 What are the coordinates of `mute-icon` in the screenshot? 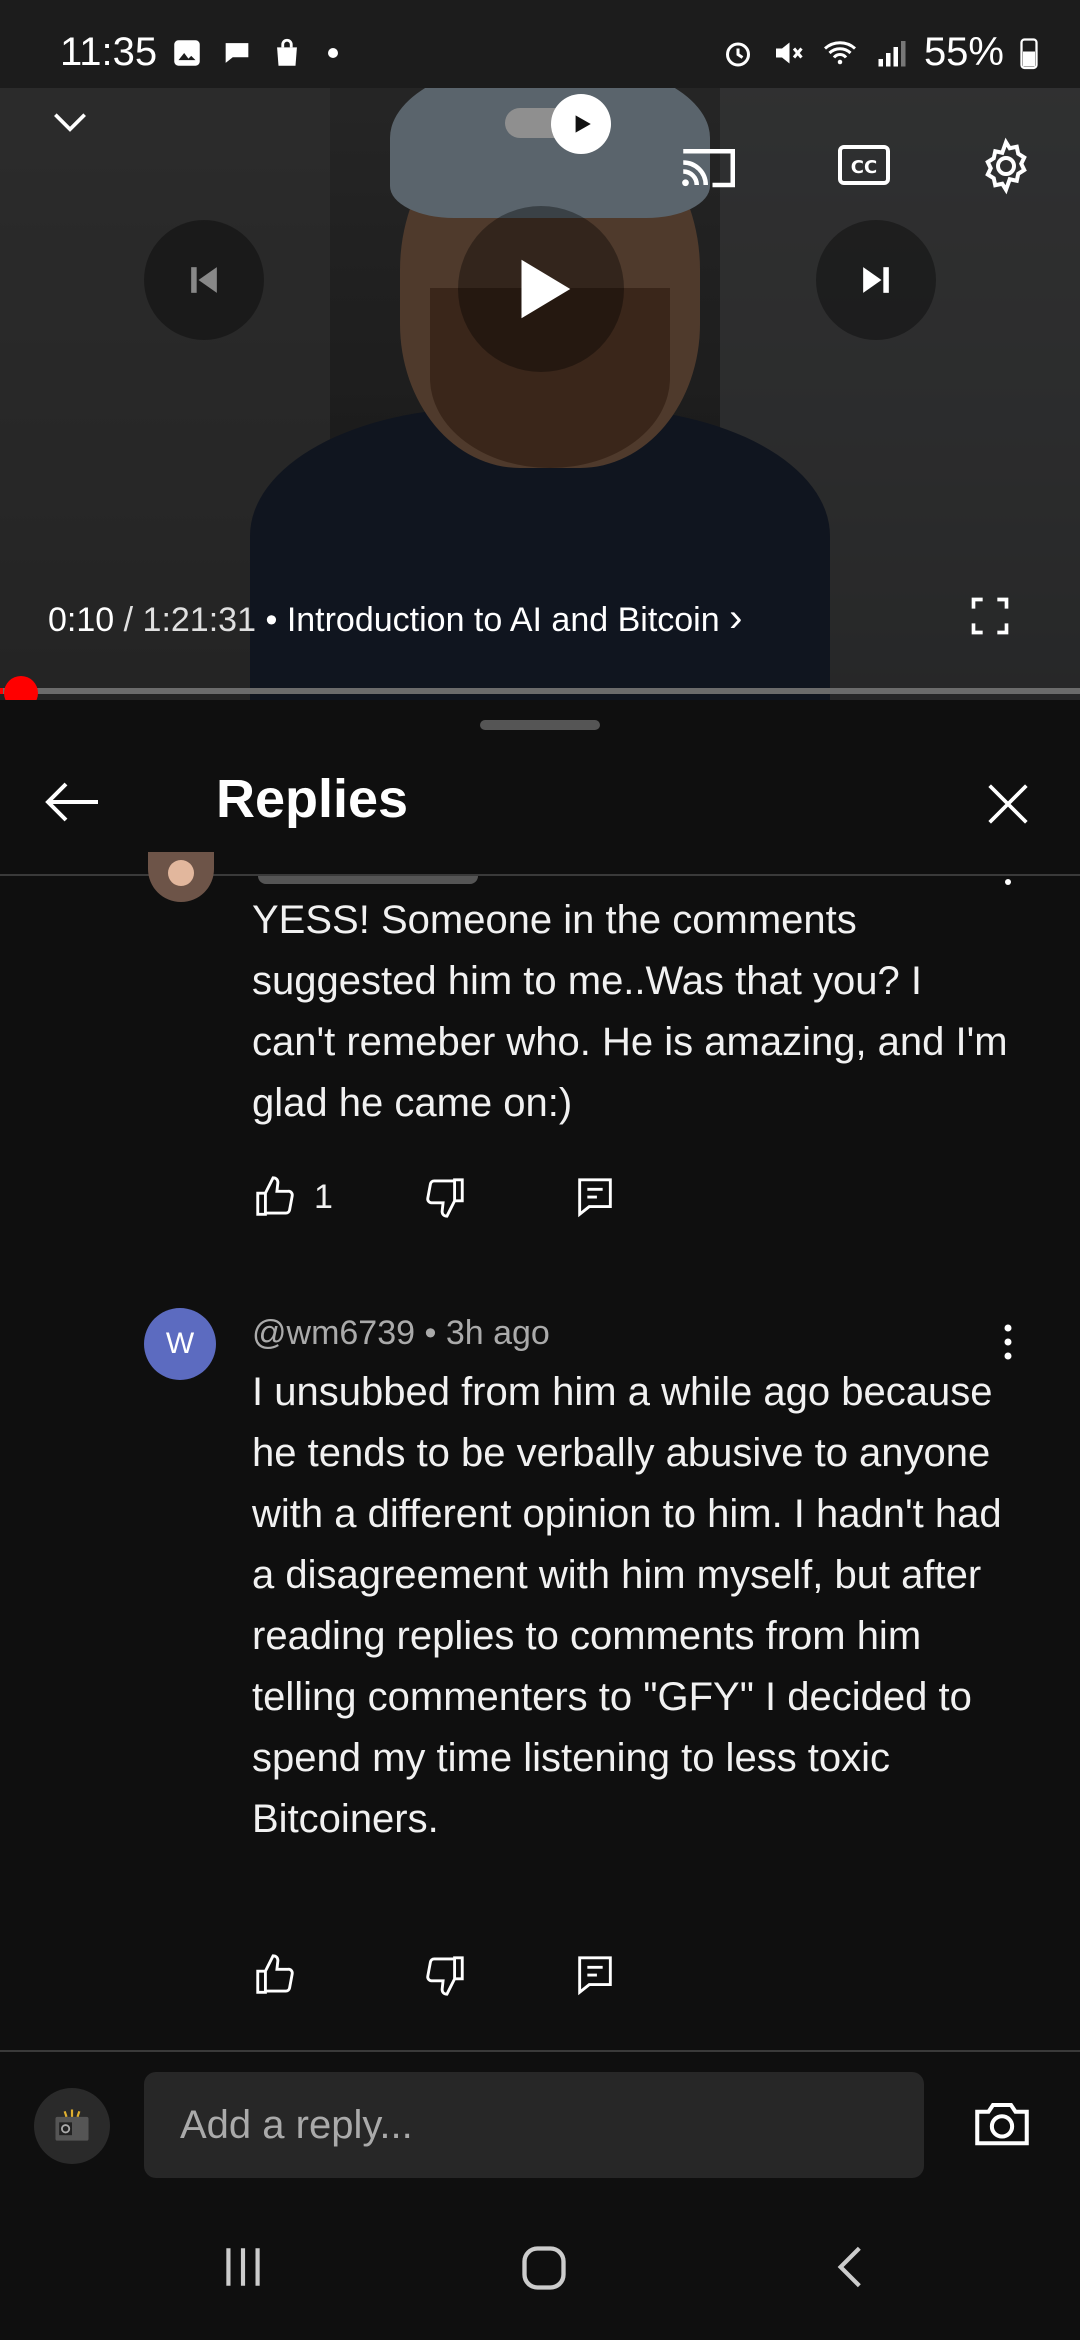 It's located at (789, 52).